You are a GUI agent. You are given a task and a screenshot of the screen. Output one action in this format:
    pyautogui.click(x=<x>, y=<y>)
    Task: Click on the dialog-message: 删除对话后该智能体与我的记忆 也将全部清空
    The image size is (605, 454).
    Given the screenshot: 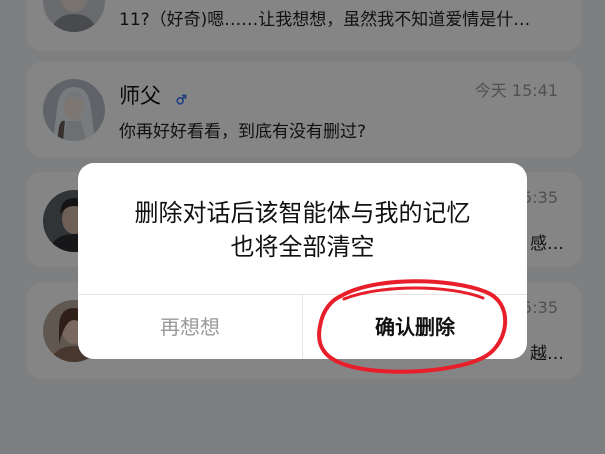 What is the action you would take?
    pyautogui.click(x=302, y=230)
    